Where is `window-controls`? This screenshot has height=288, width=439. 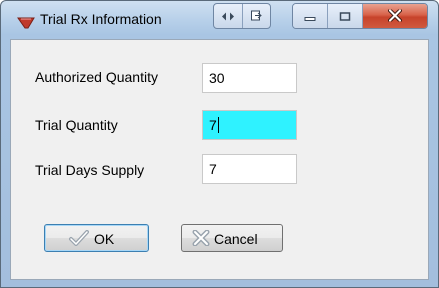
window-controls is located at coordinates (360, 16).